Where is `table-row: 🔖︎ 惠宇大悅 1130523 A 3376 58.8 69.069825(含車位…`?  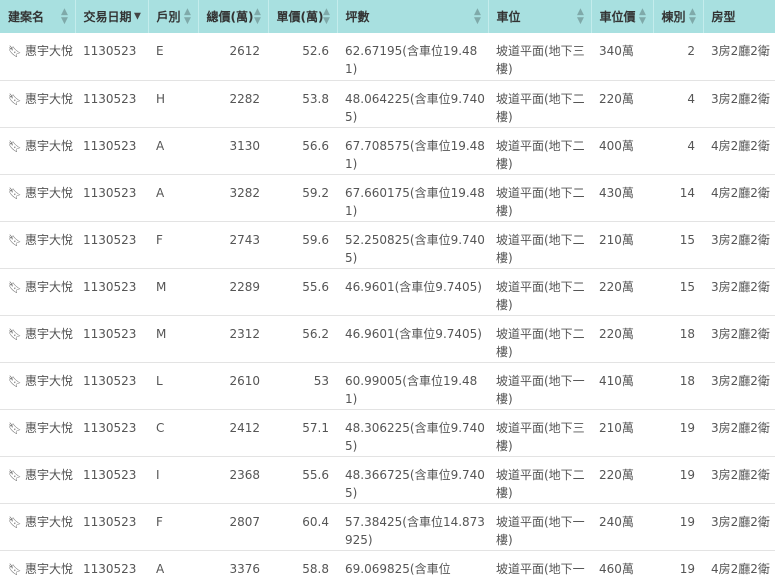
table-row: 🔖︎ 惠宇大悅 1130523 A 3376 58.8 69.069825(含車位… is located at coordinates (387, 564).